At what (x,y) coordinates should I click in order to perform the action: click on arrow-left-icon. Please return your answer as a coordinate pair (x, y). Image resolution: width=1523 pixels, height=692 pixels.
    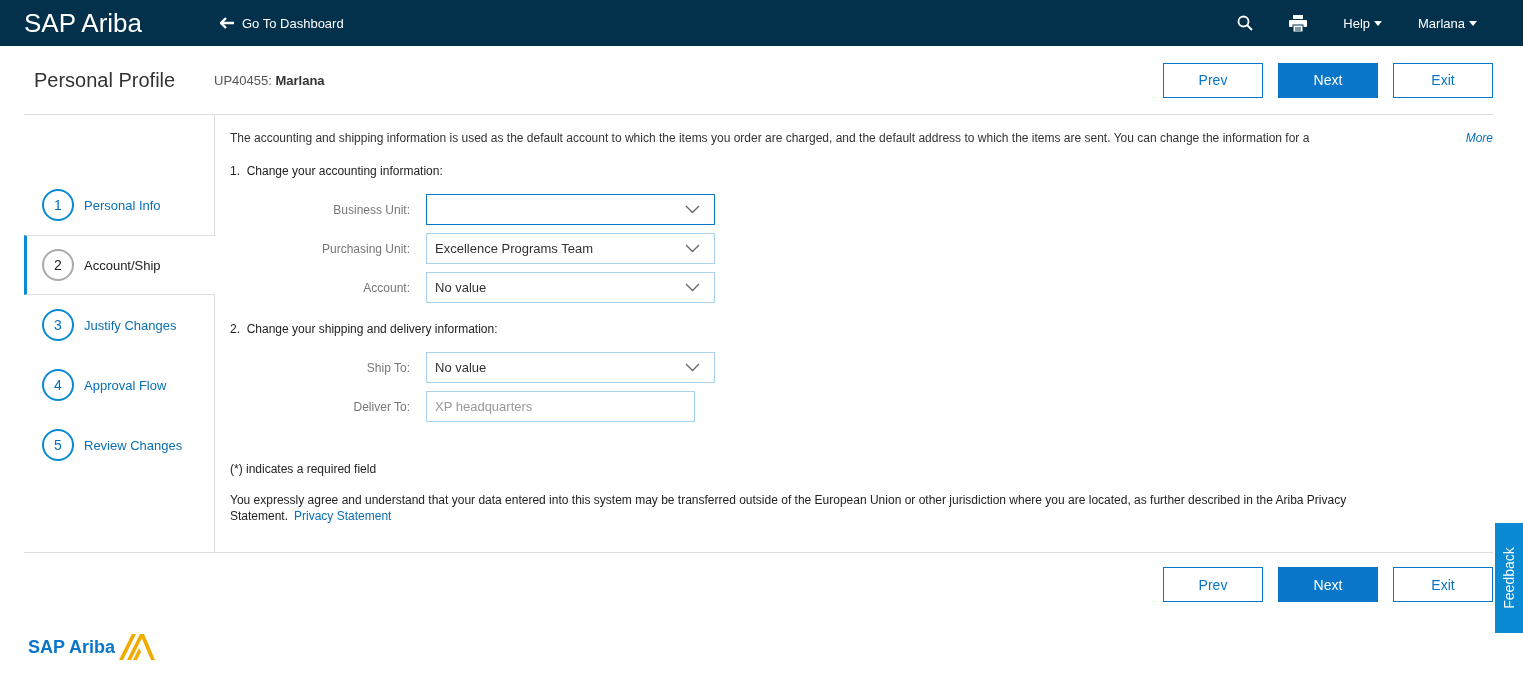
    Looking at the image, I should click on (227, 23).